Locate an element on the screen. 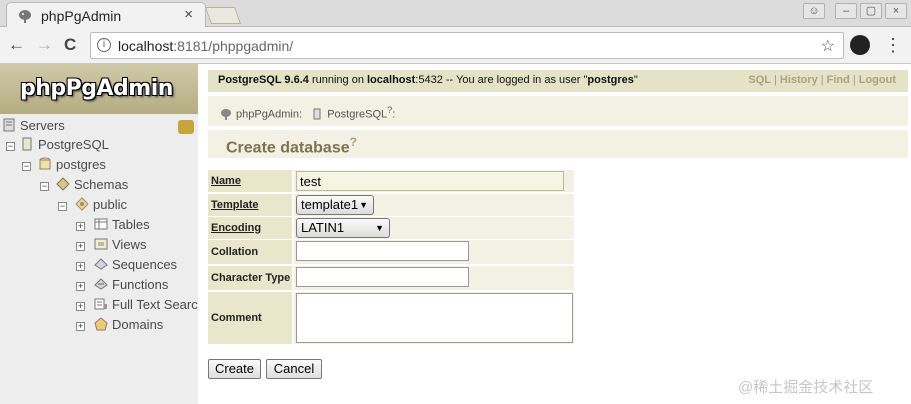 The height and width of the screenshot is (404, 911). logo-text: phpPgAdmin is located at coordinates (96, 88).